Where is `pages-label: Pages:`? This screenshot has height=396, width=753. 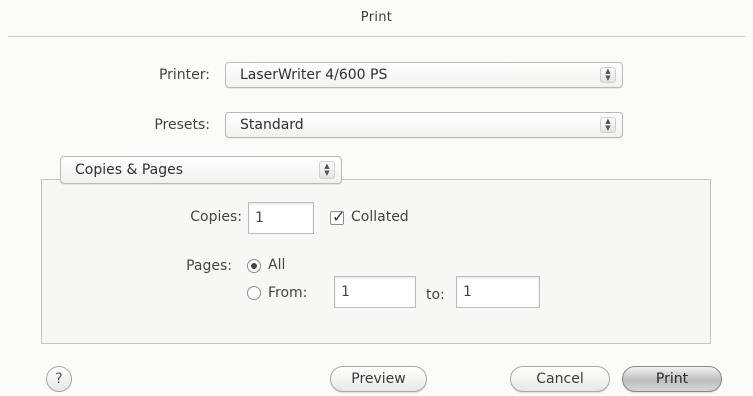 pages-label: Pages: is located at coordinates (209, 266).